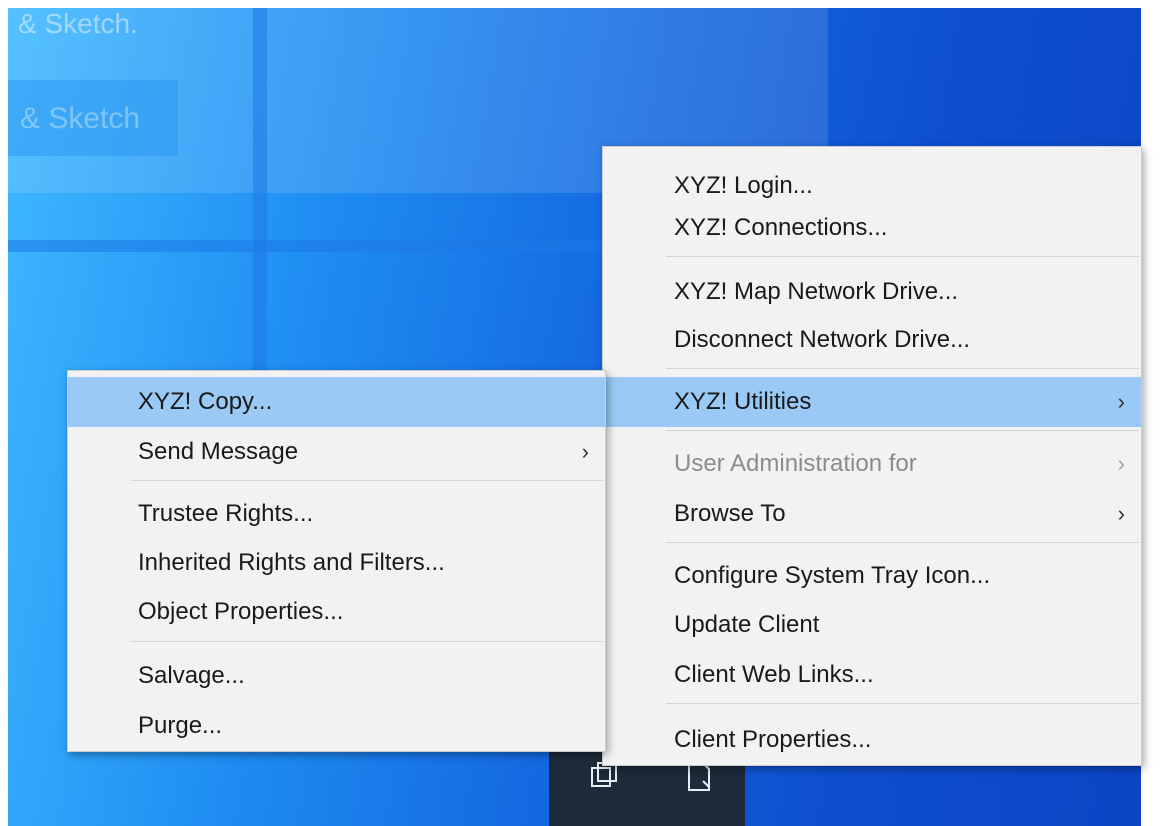 The width and height of the screenshot is (1161, 826). What do you see at coordinates (872, 514) in the screenshot?
I see `menu-item-browse-to: Browse To ›` at bounding box center [872, 514].